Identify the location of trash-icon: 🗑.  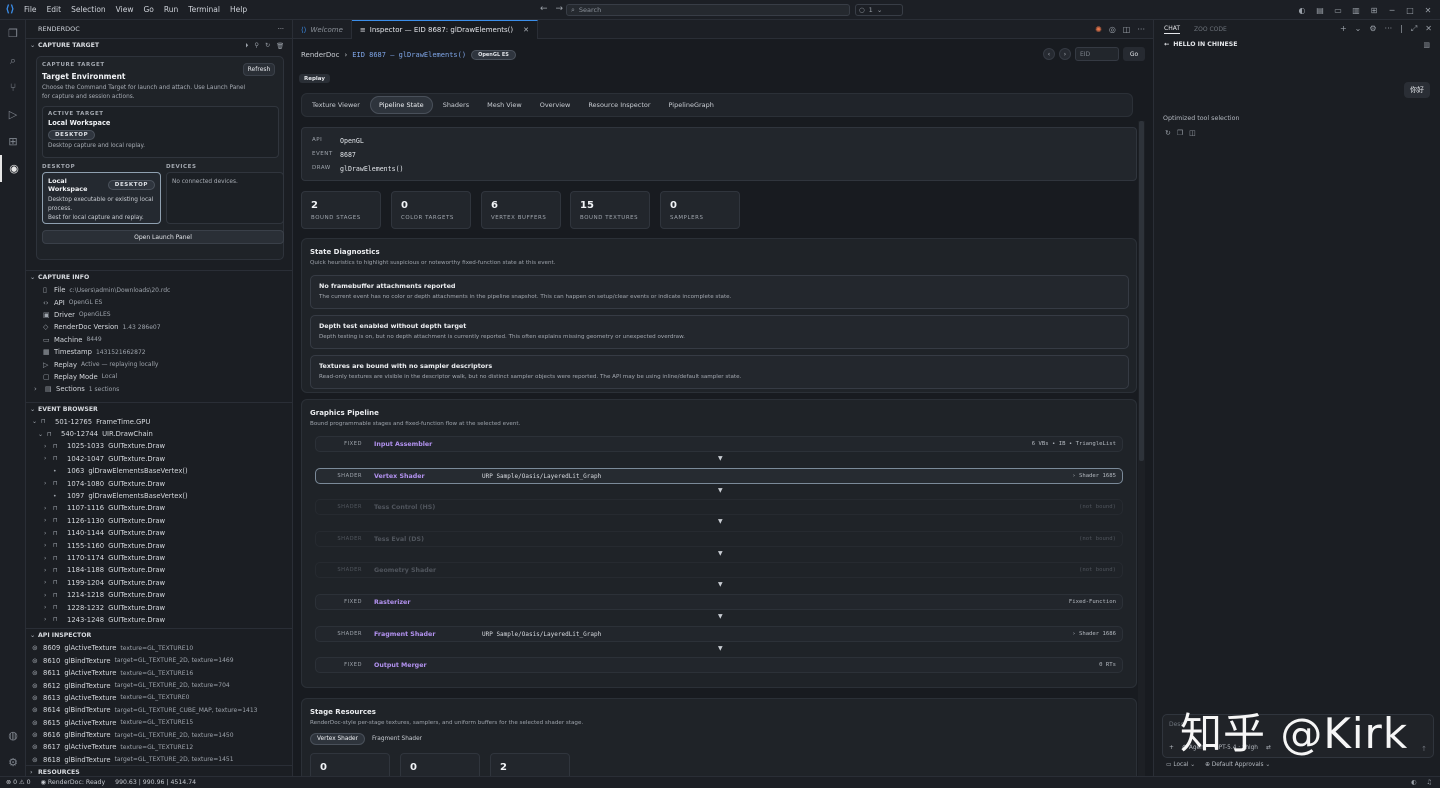
(280, 46).